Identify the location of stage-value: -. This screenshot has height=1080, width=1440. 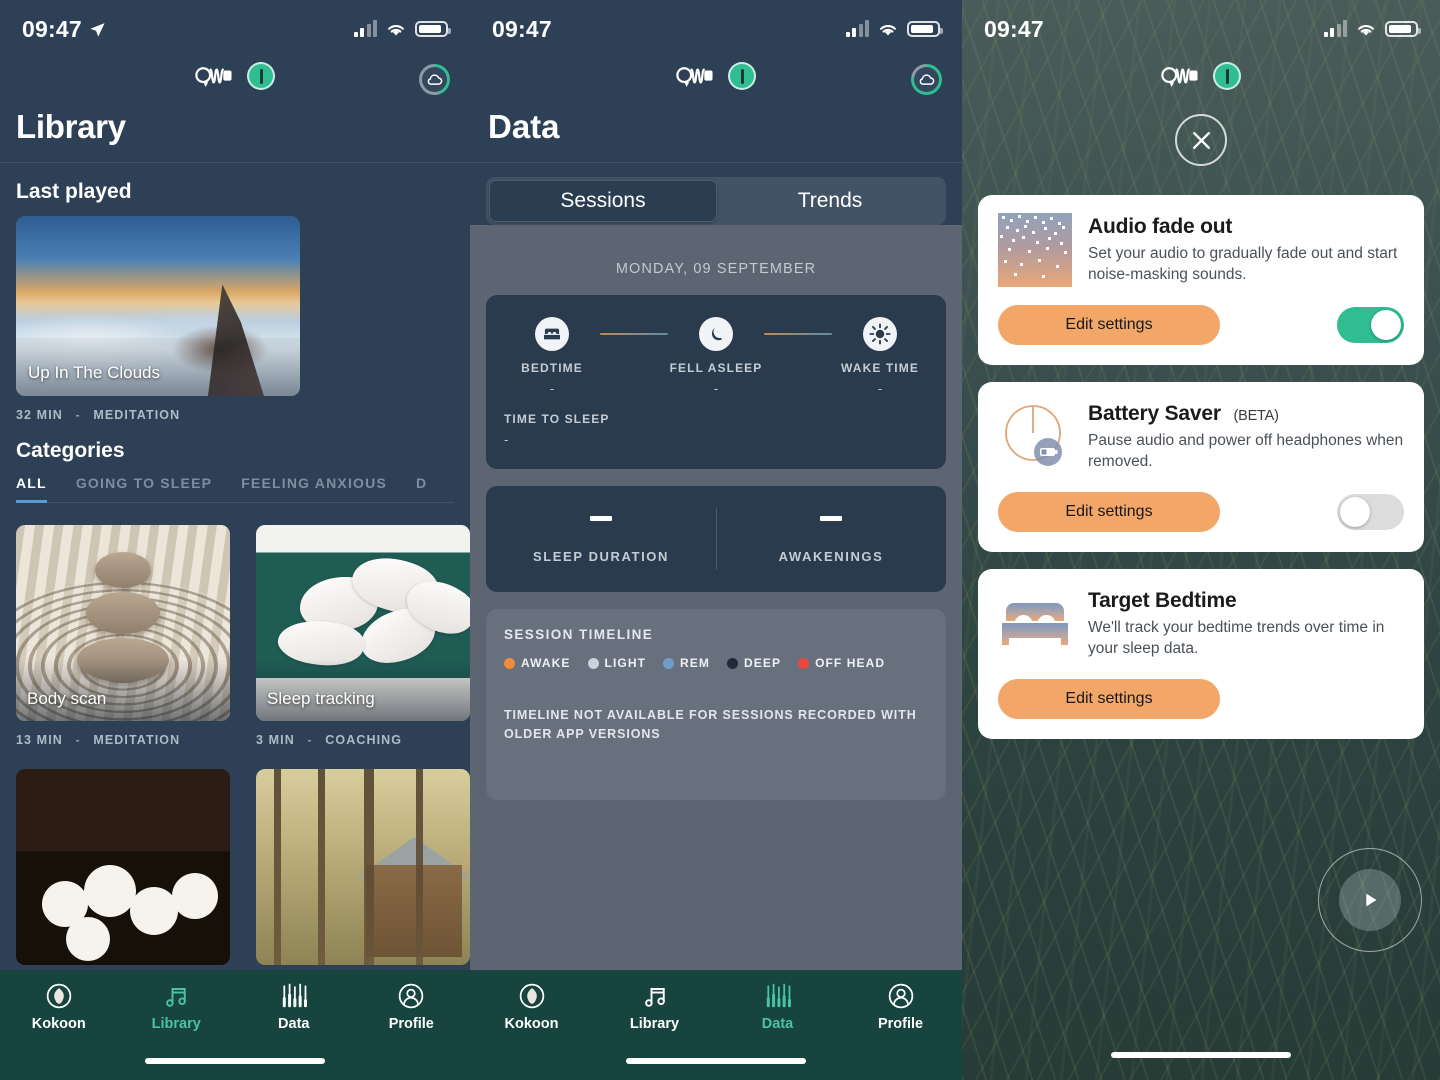
(552, 388).